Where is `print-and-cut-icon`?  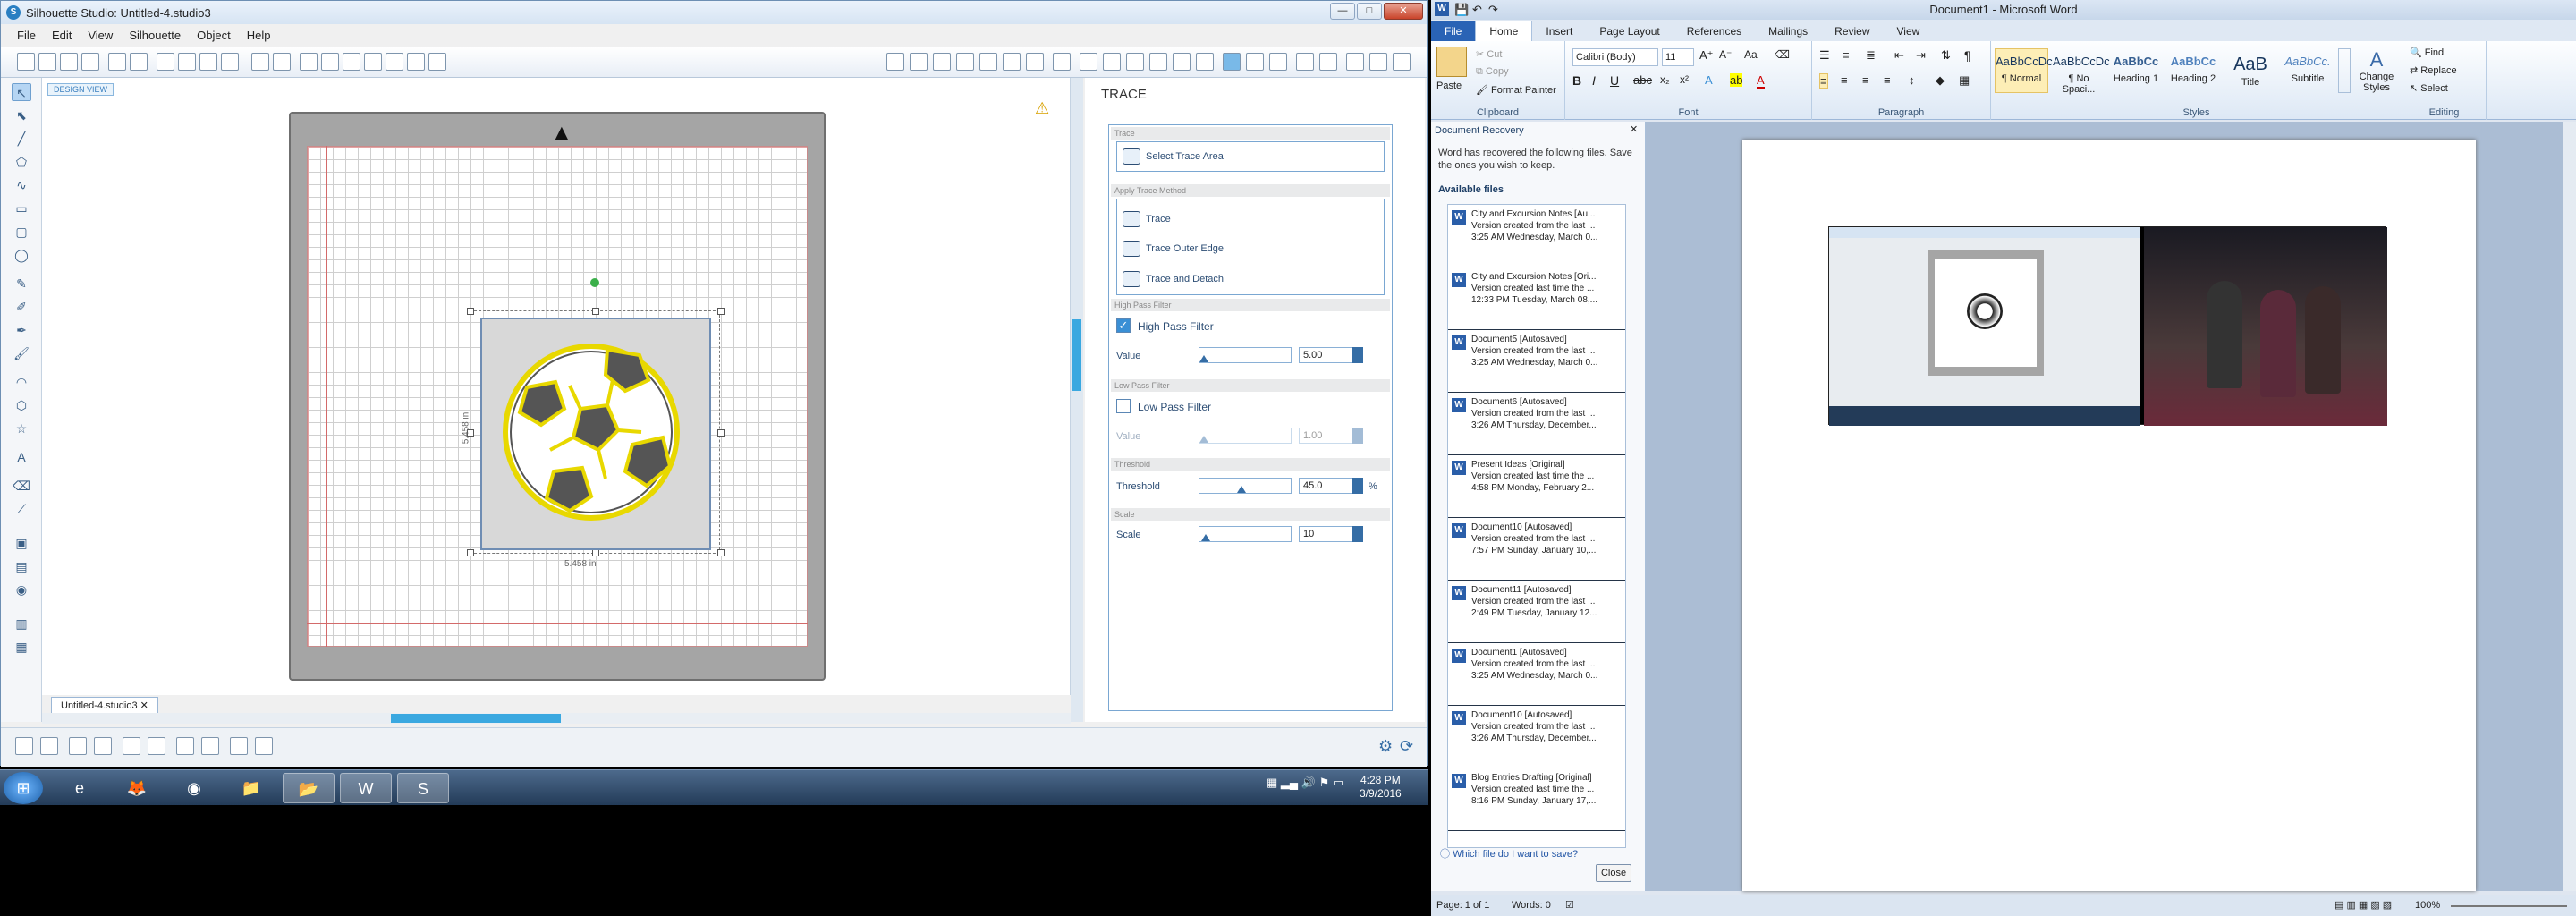 print-and-cut-icon is located at coordinates (1205, 62).